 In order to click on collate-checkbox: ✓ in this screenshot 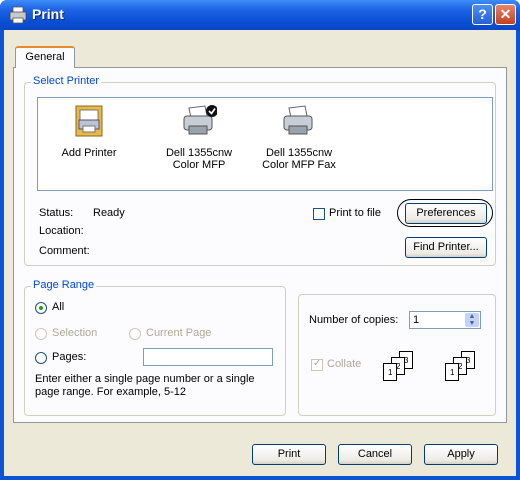, I will do `click(317, 364)`.